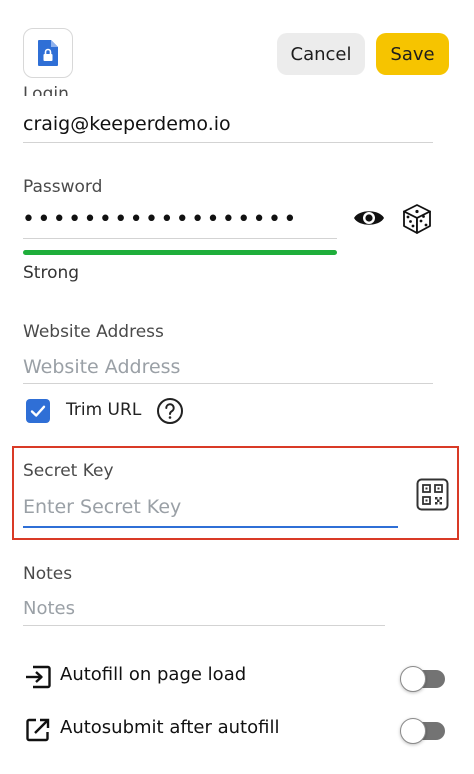 Image resolution: width=474 pixels, height=774 pixels. I want to click on record-type-button, so click(48, 53).